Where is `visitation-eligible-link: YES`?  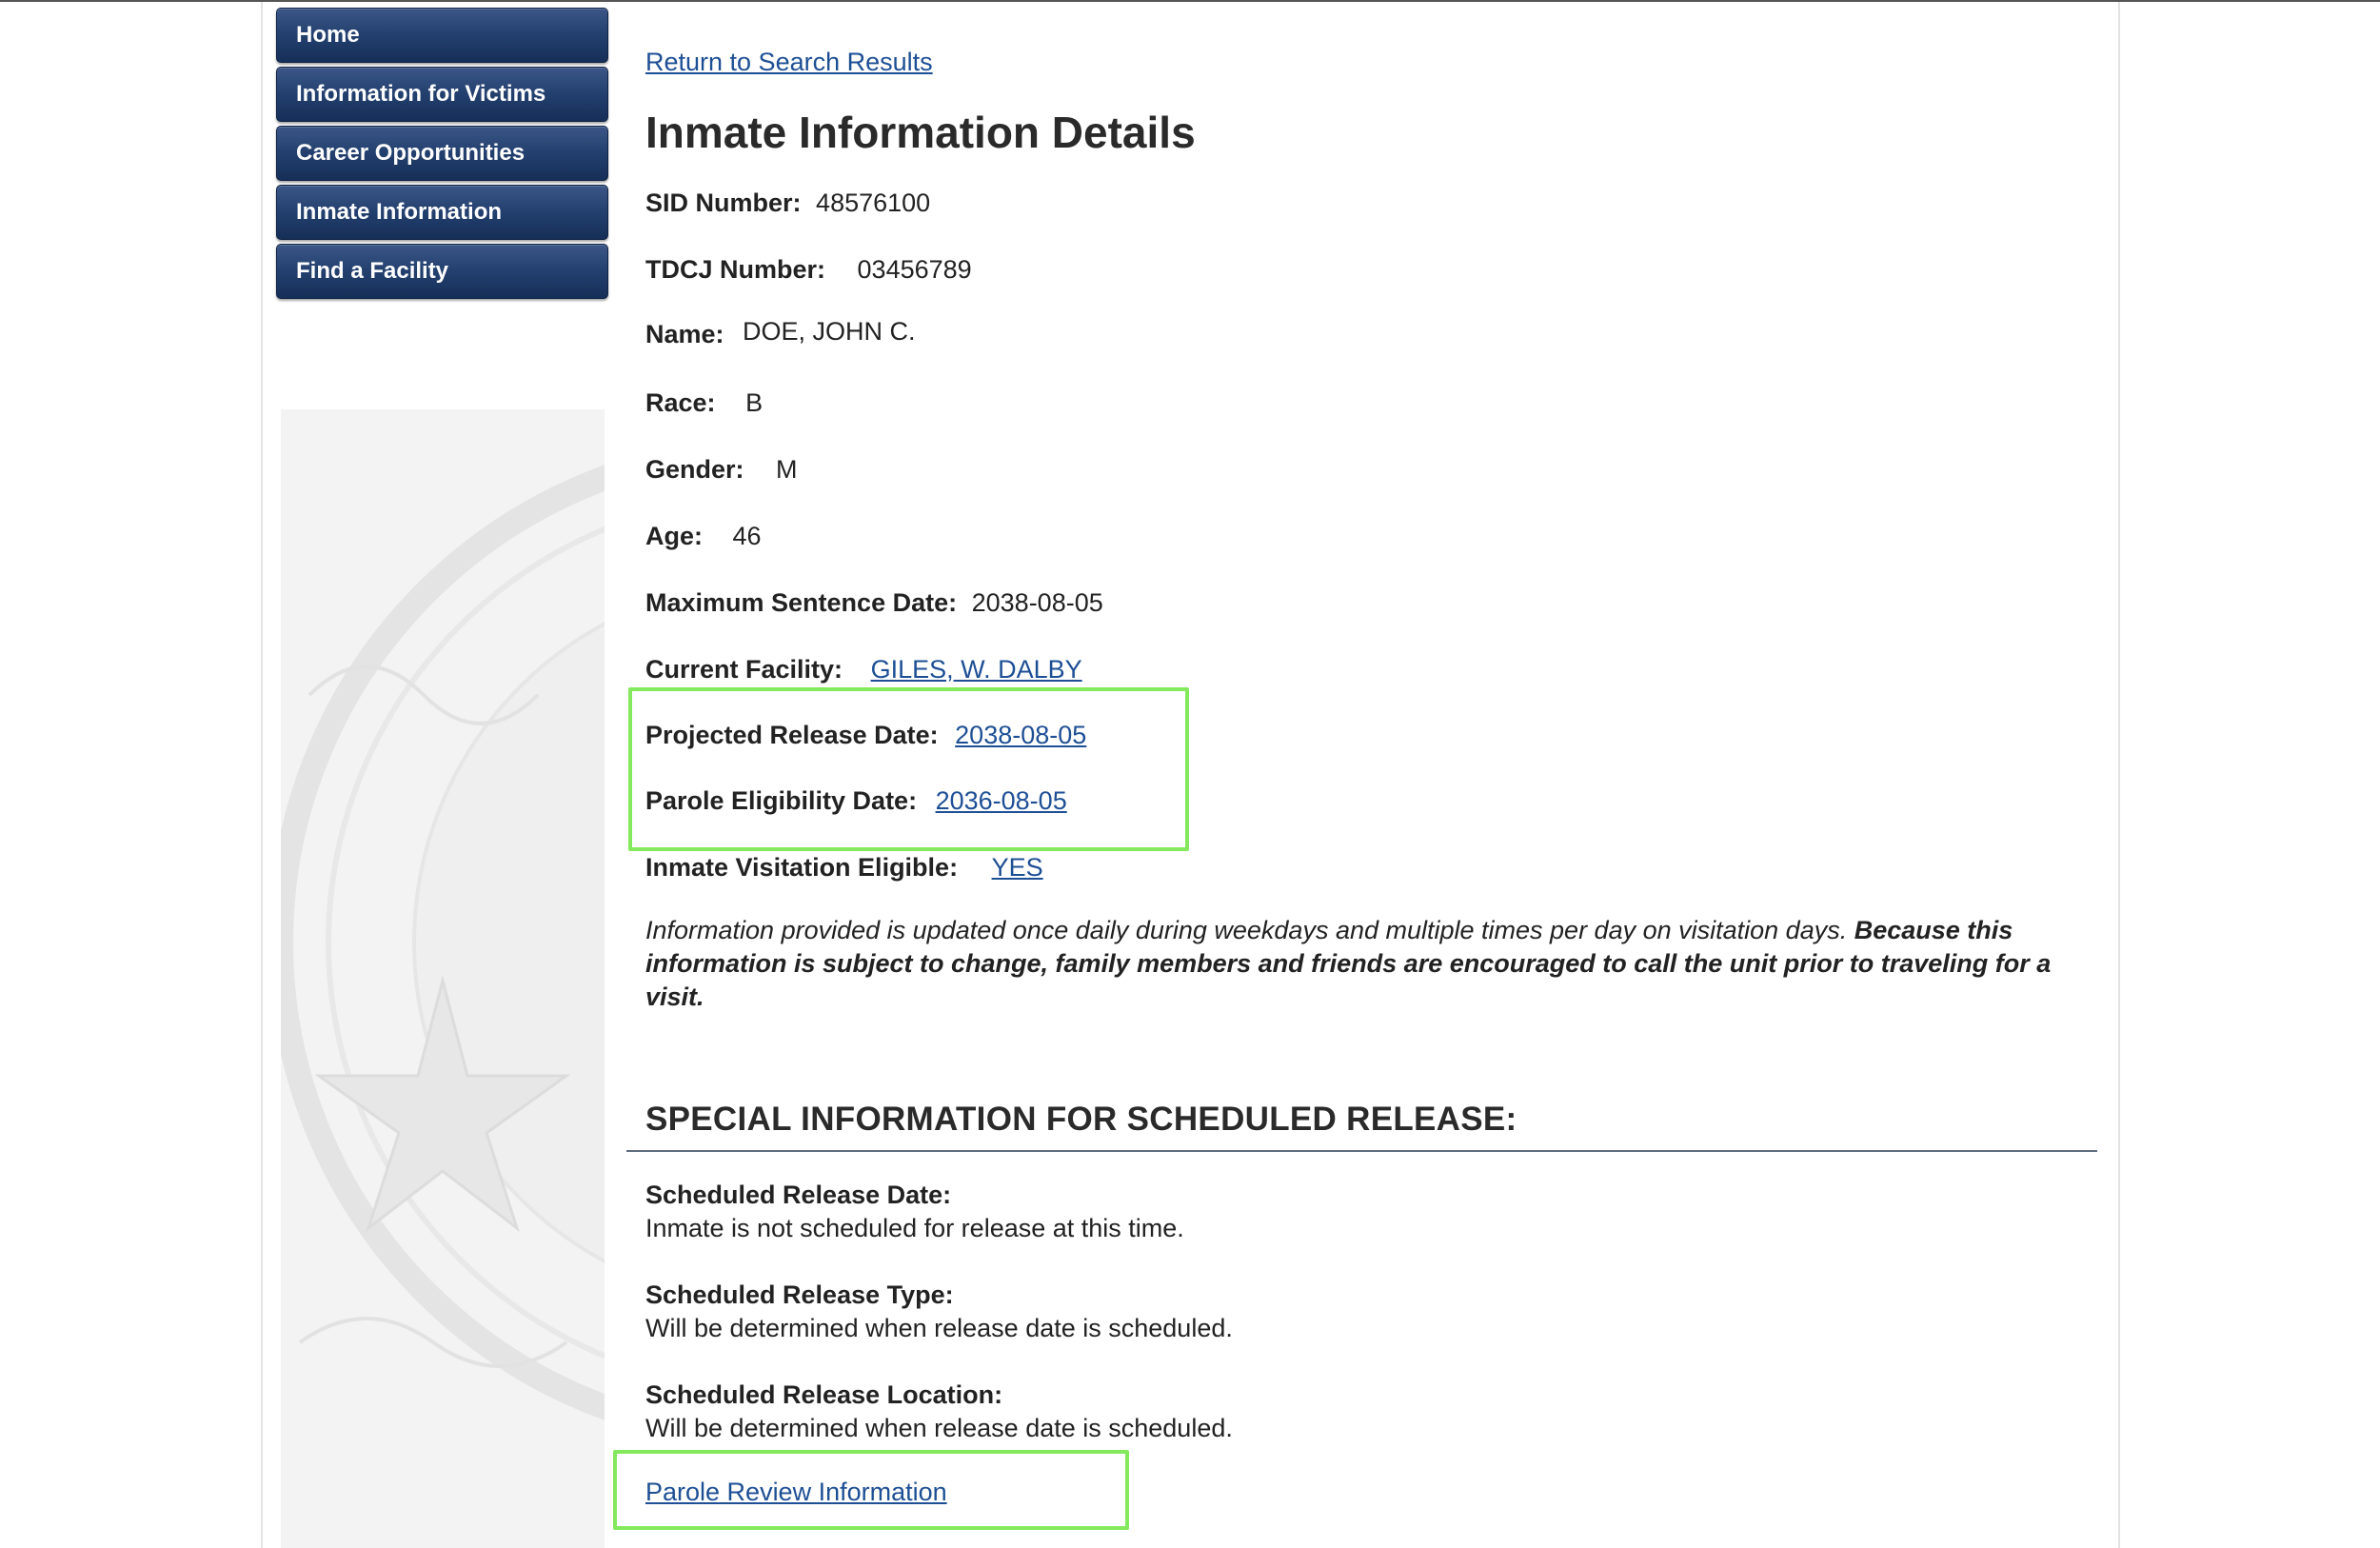
visitation-eligible-link: YES is located at coordinates (1017, 868).